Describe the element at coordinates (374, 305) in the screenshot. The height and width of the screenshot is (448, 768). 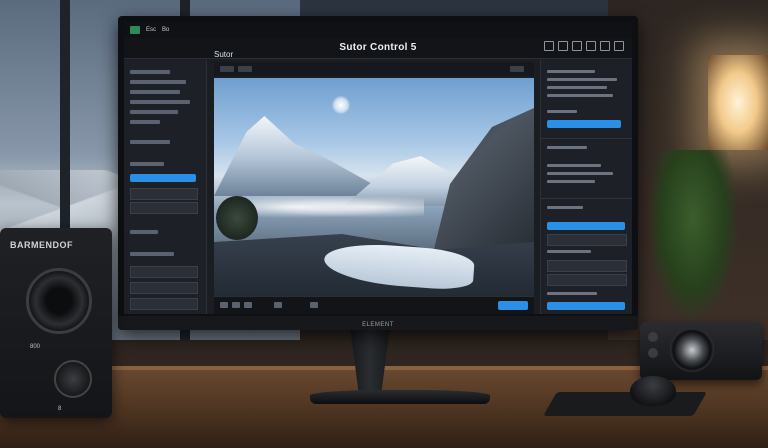
I see `timeline-bar` at that location.